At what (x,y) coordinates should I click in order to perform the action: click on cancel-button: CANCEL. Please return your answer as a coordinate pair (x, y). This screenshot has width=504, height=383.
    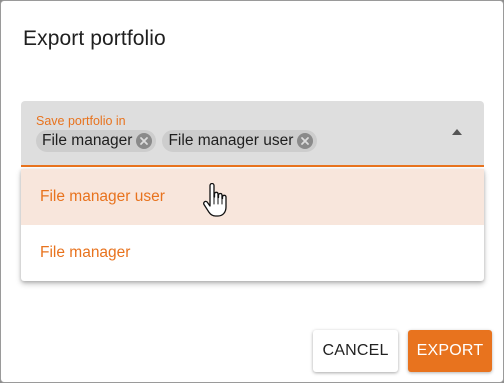
    Looking at the image, I should click on (355, 351).